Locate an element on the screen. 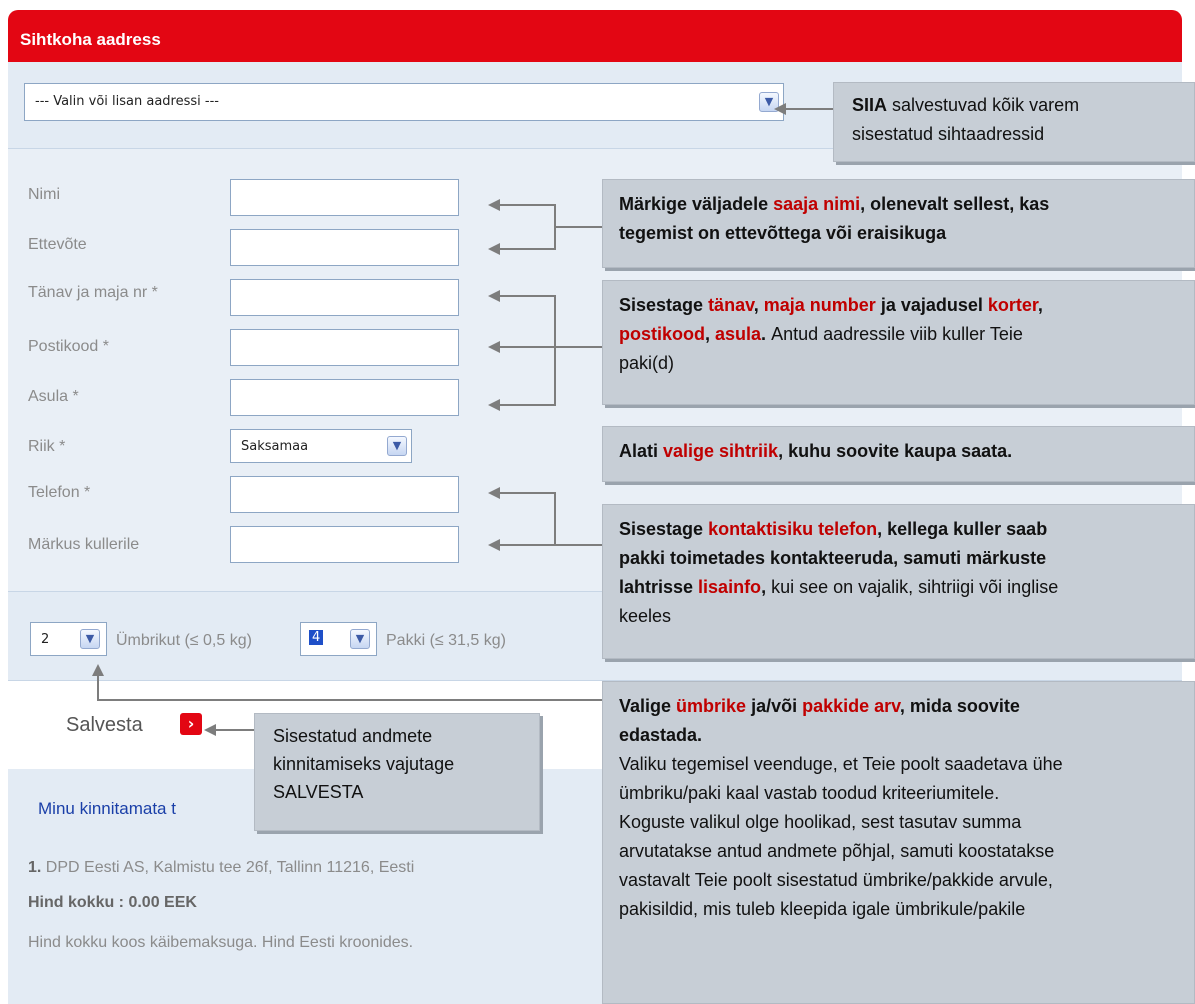  arrow-up-icon is located at coordinates (98, 670).